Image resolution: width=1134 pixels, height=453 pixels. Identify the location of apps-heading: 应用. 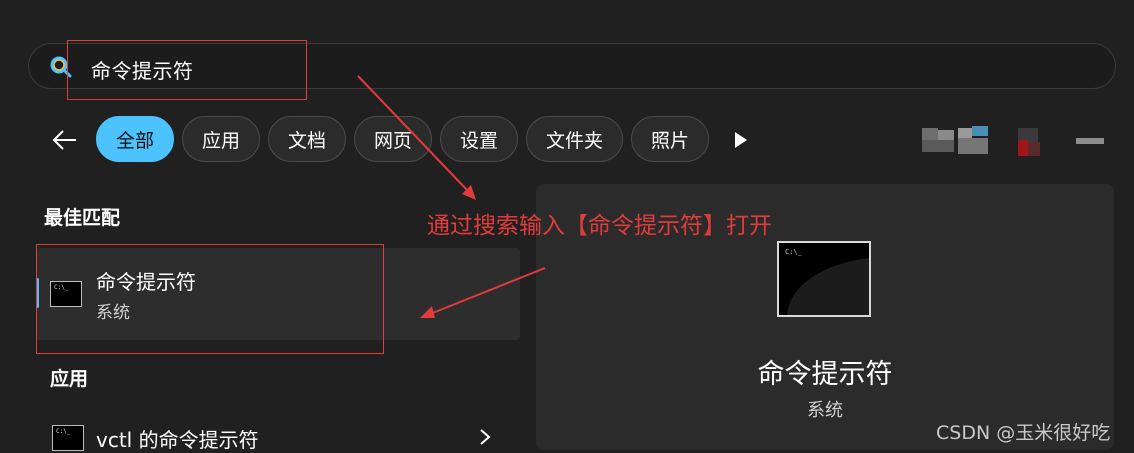
(69, 379).